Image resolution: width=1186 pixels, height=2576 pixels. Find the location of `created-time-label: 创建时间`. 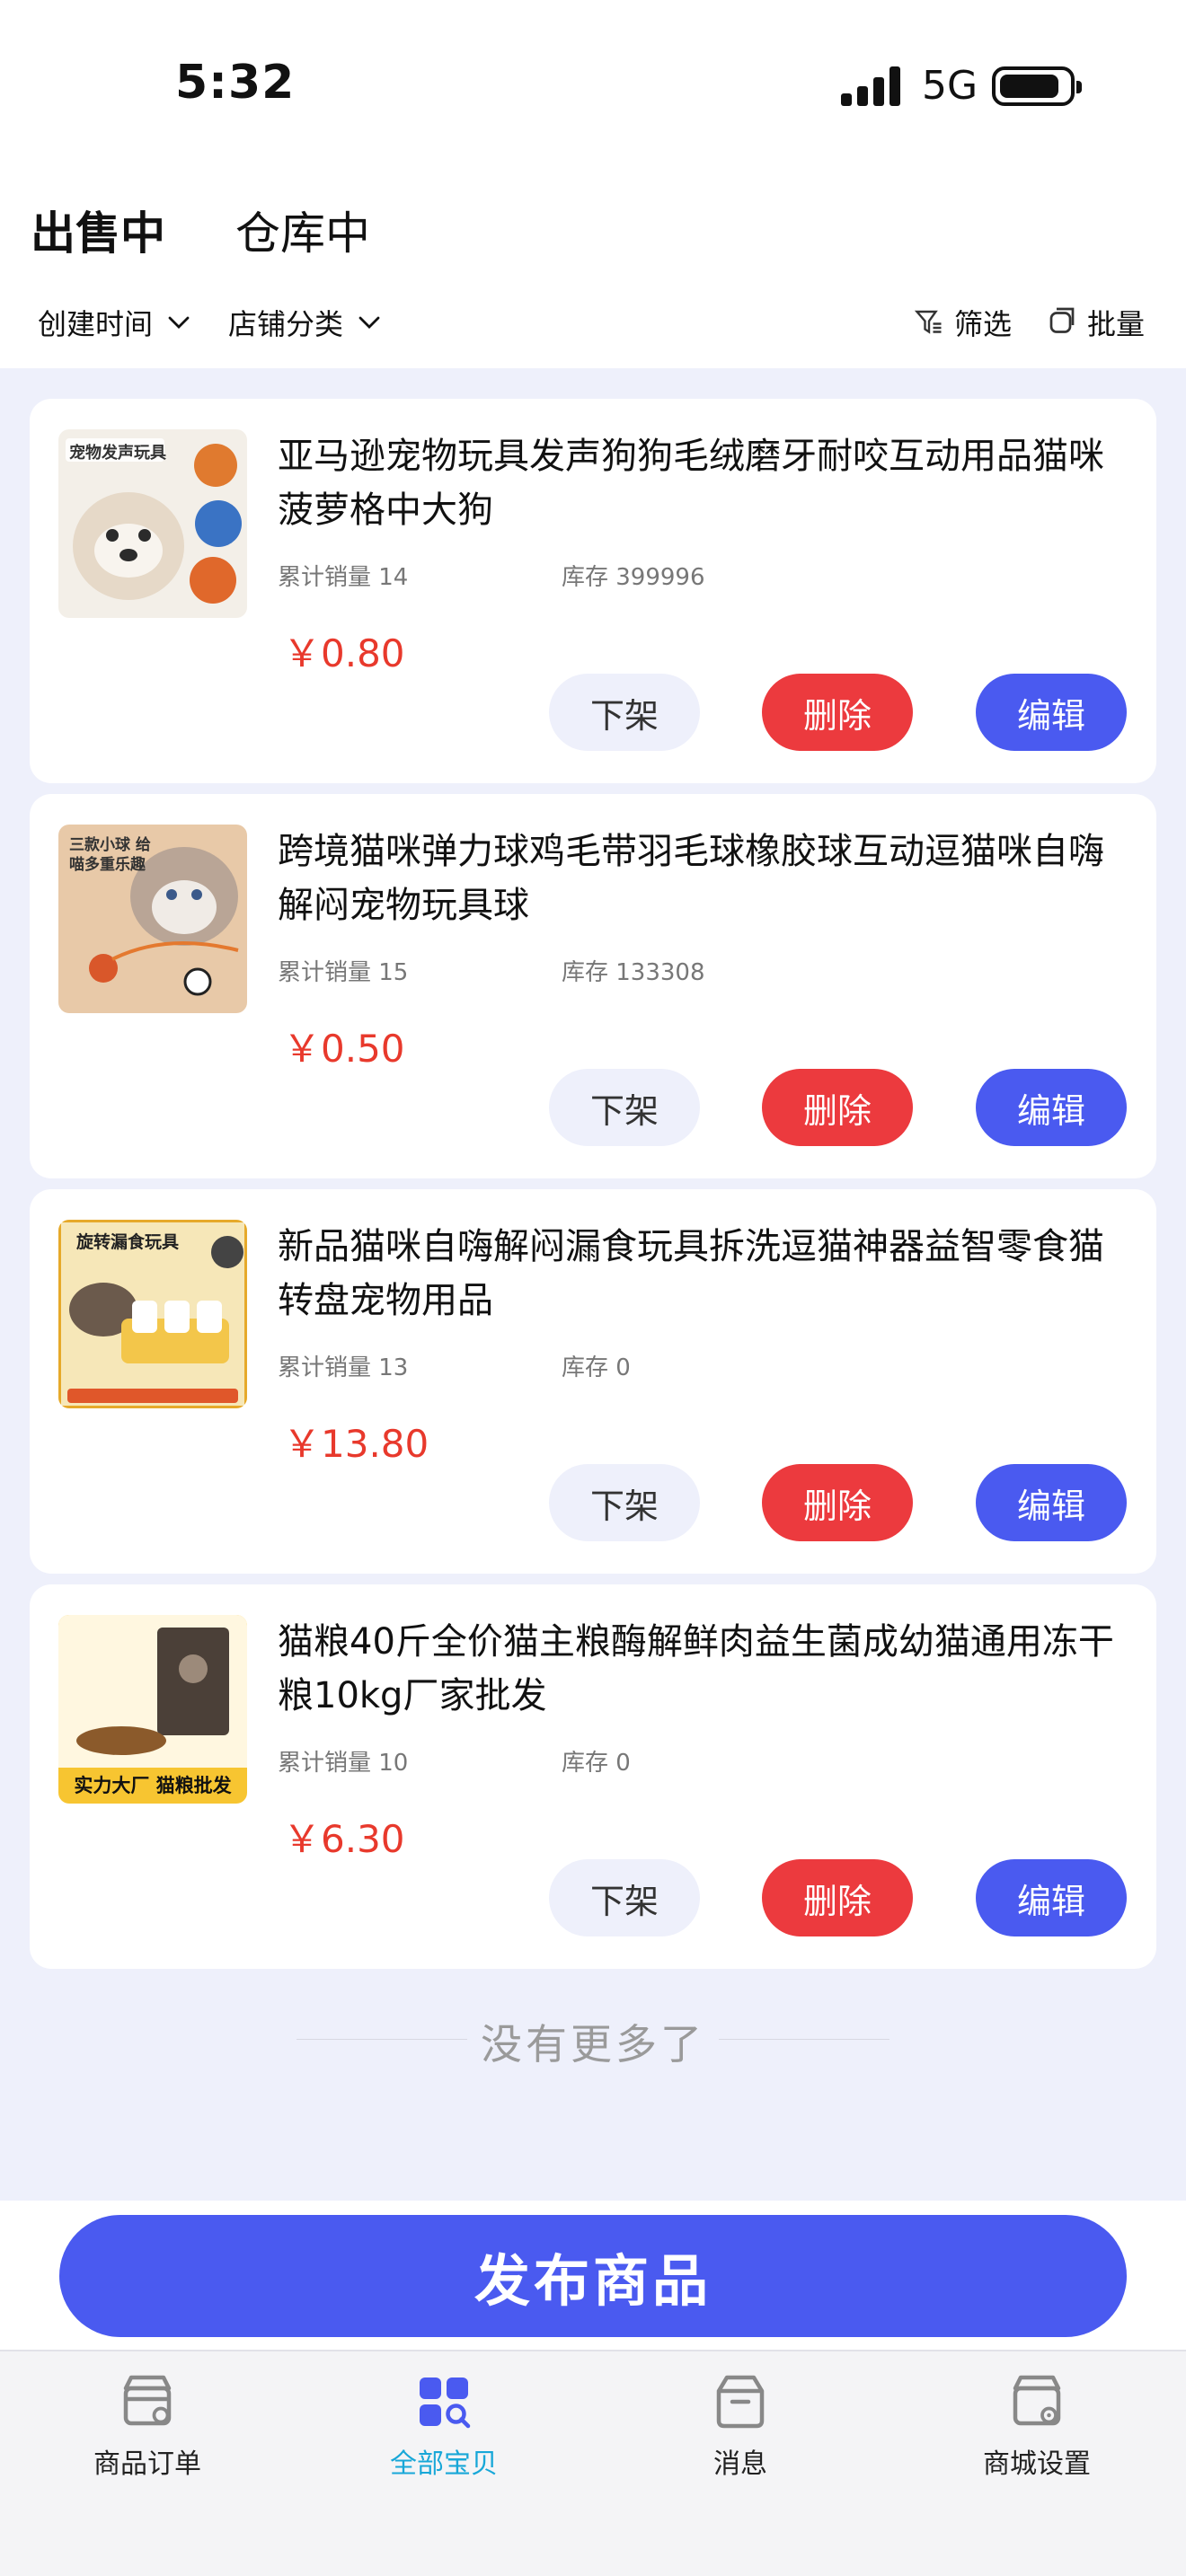

created-time-label: 创建时间 is located at coordinates (96, 324).